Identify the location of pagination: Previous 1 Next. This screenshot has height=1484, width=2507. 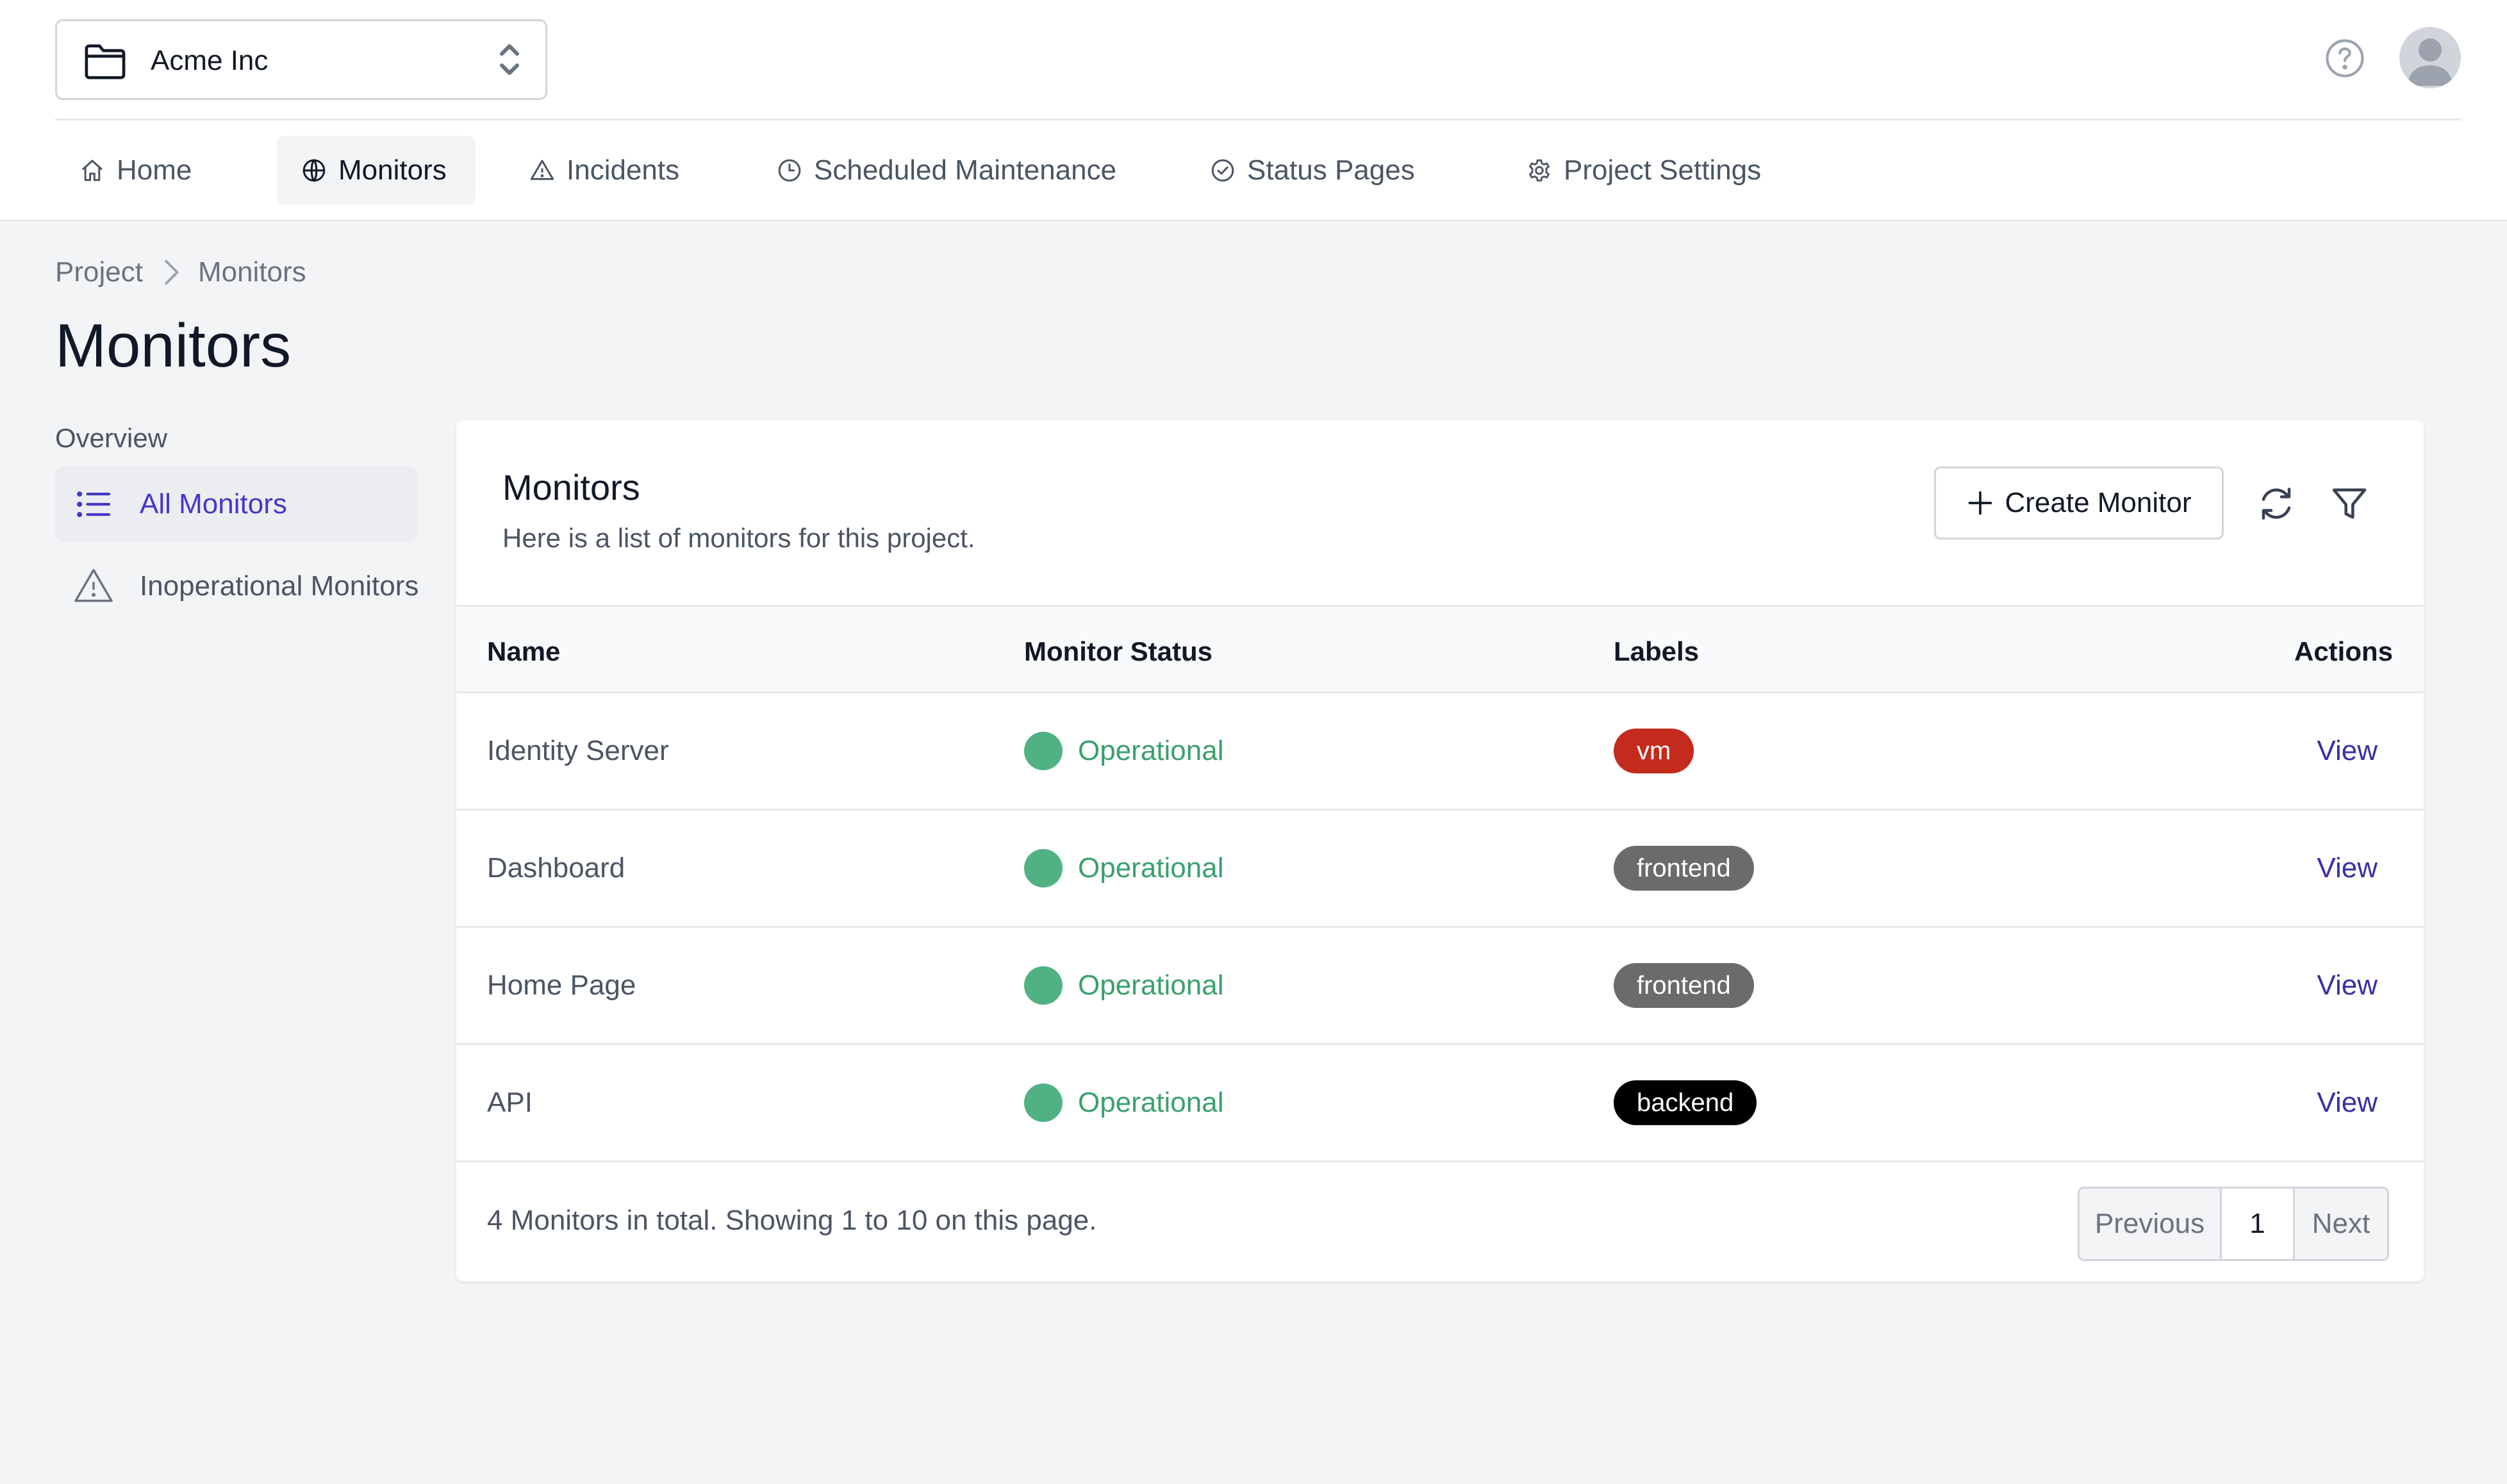
(2233, 1224).